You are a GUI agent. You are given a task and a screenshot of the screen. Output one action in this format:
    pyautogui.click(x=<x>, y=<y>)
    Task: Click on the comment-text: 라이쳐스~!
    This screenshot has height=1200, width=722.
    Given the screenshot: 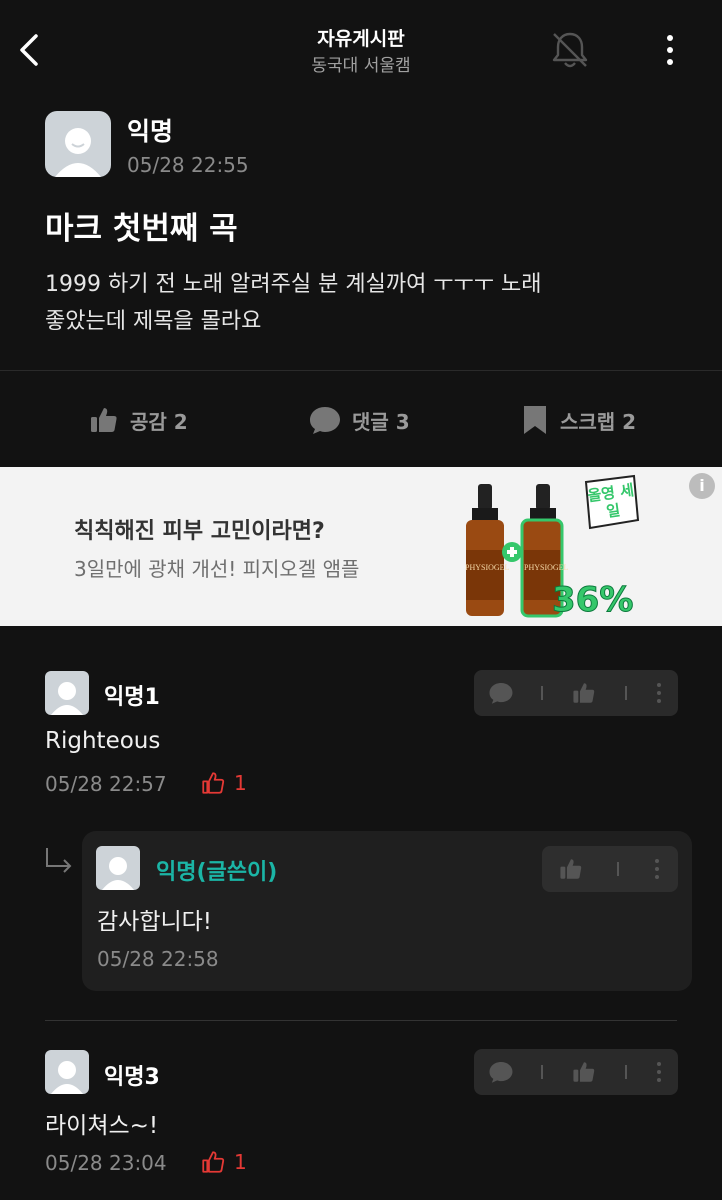 What is the action you would take?
    pyautogui.click(x=102, y=1126)
    